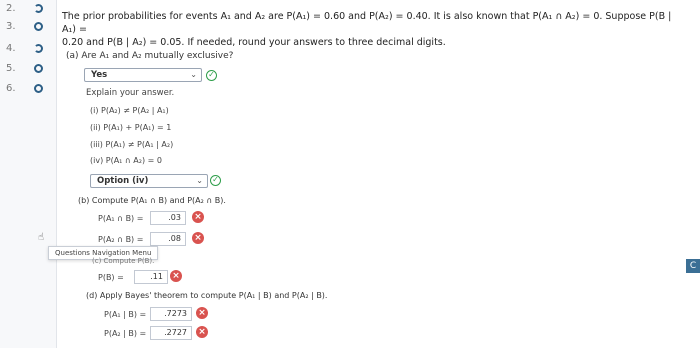  What do you see at coordinates (143, 75) in the screenshot?
I see `mutually-exclusive-select: Yes ⌄` at bounding box center [143, 75].